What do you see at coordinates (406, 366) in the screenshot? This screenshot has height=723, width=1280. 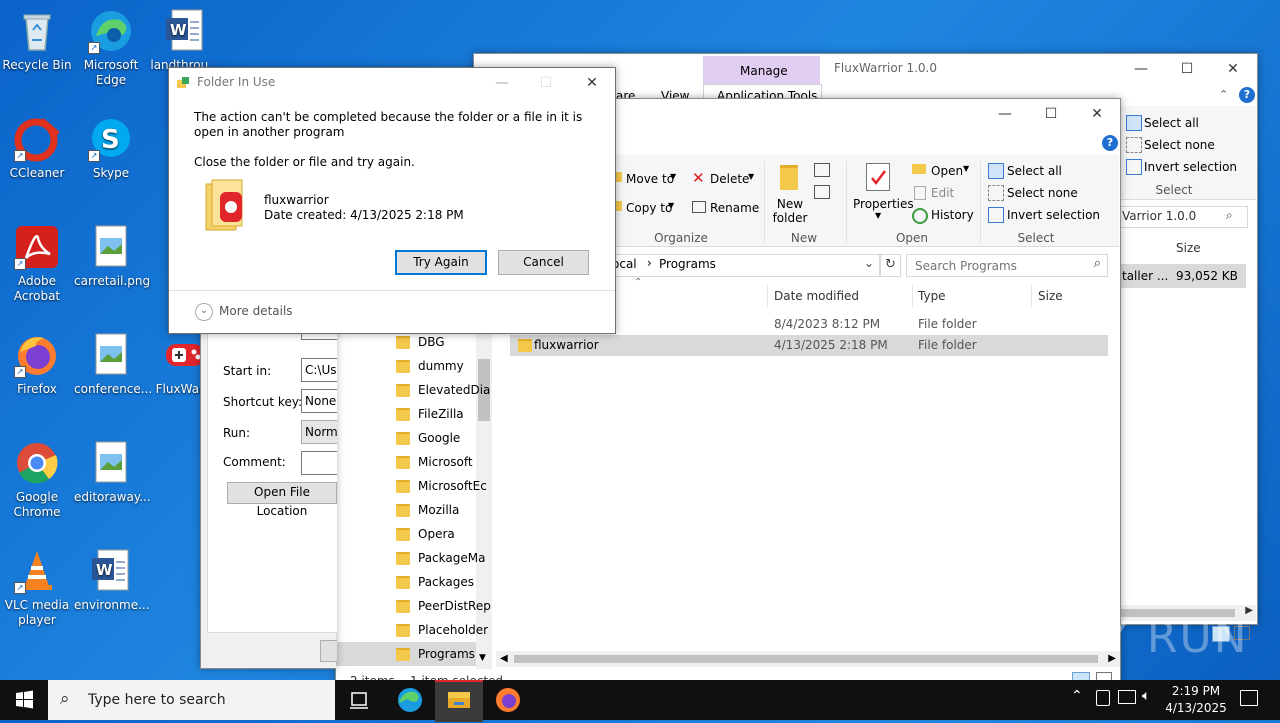 I see `nav-item: dummy` at bounding box center [406, 366].